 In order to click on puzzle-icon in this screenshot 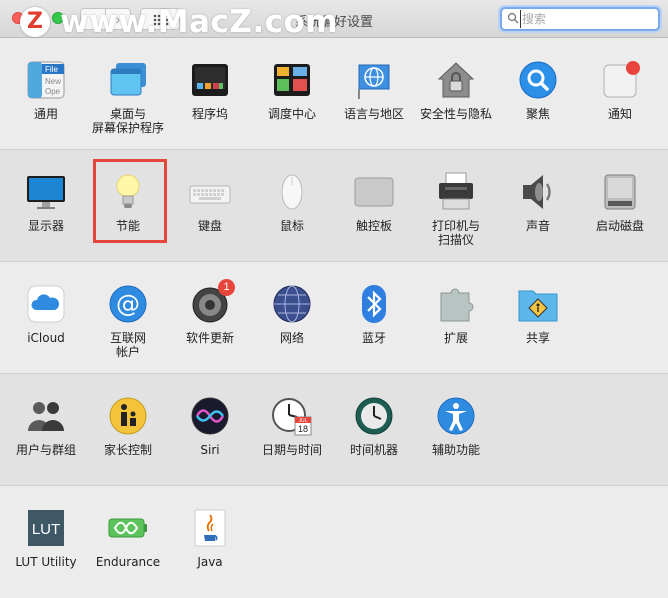, I will do `click(456, 304)`.